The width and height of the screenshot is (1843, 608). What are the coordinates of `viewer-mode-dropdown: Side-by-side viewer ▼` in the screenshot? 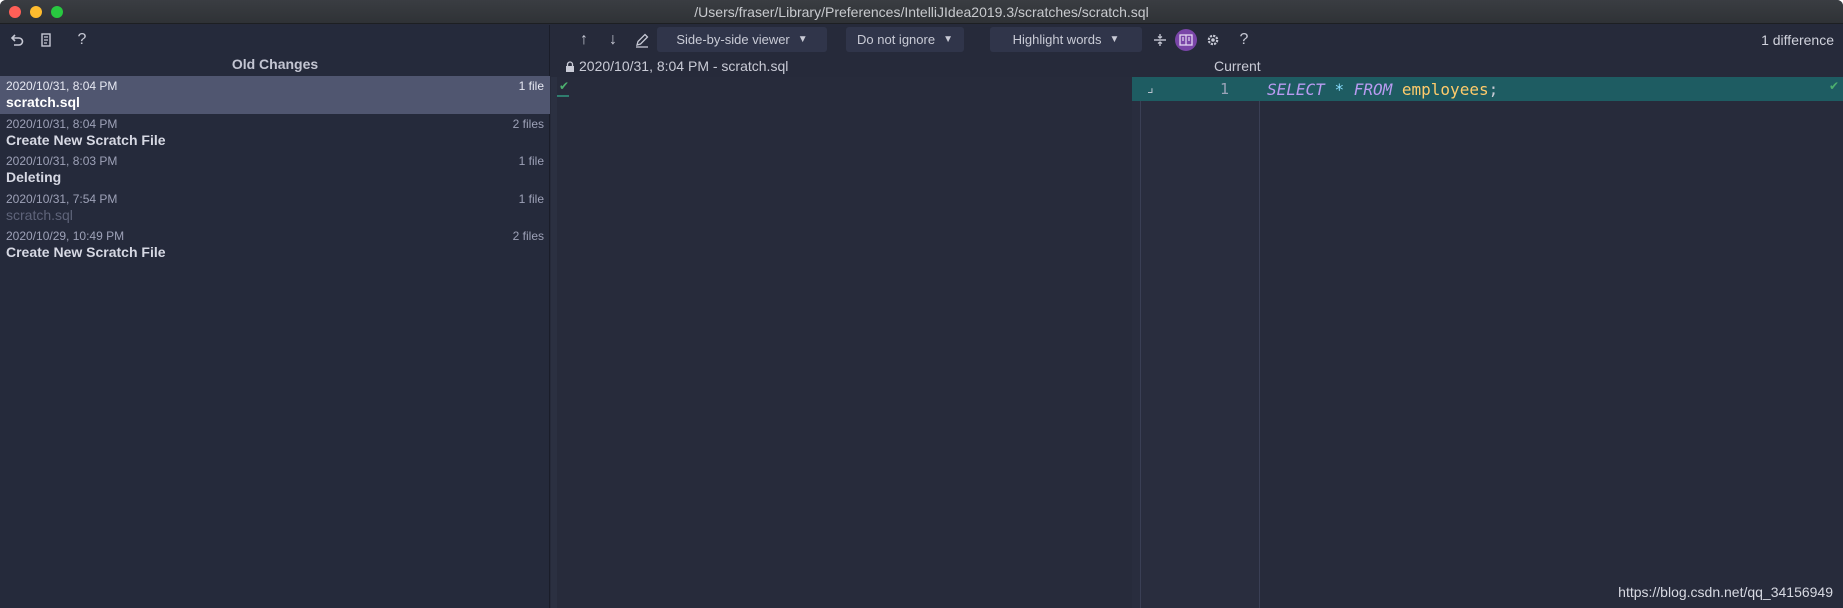 It's located at (742, 39).